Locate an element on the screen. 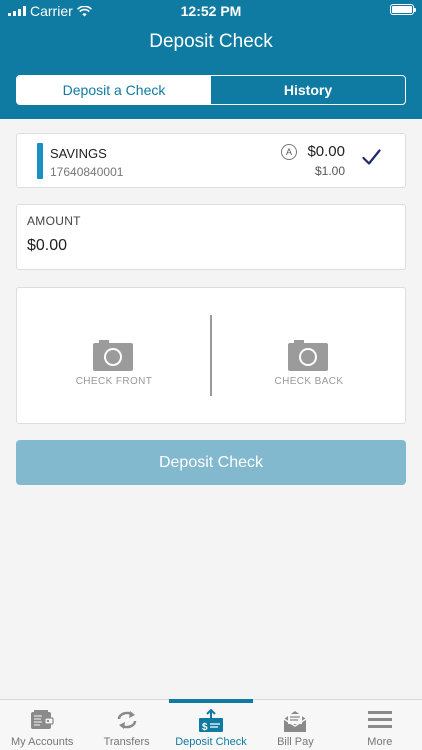 Image resolution: width=422 pixels, height=750 pixels. menu-icon is located at coordinates (379, 719).